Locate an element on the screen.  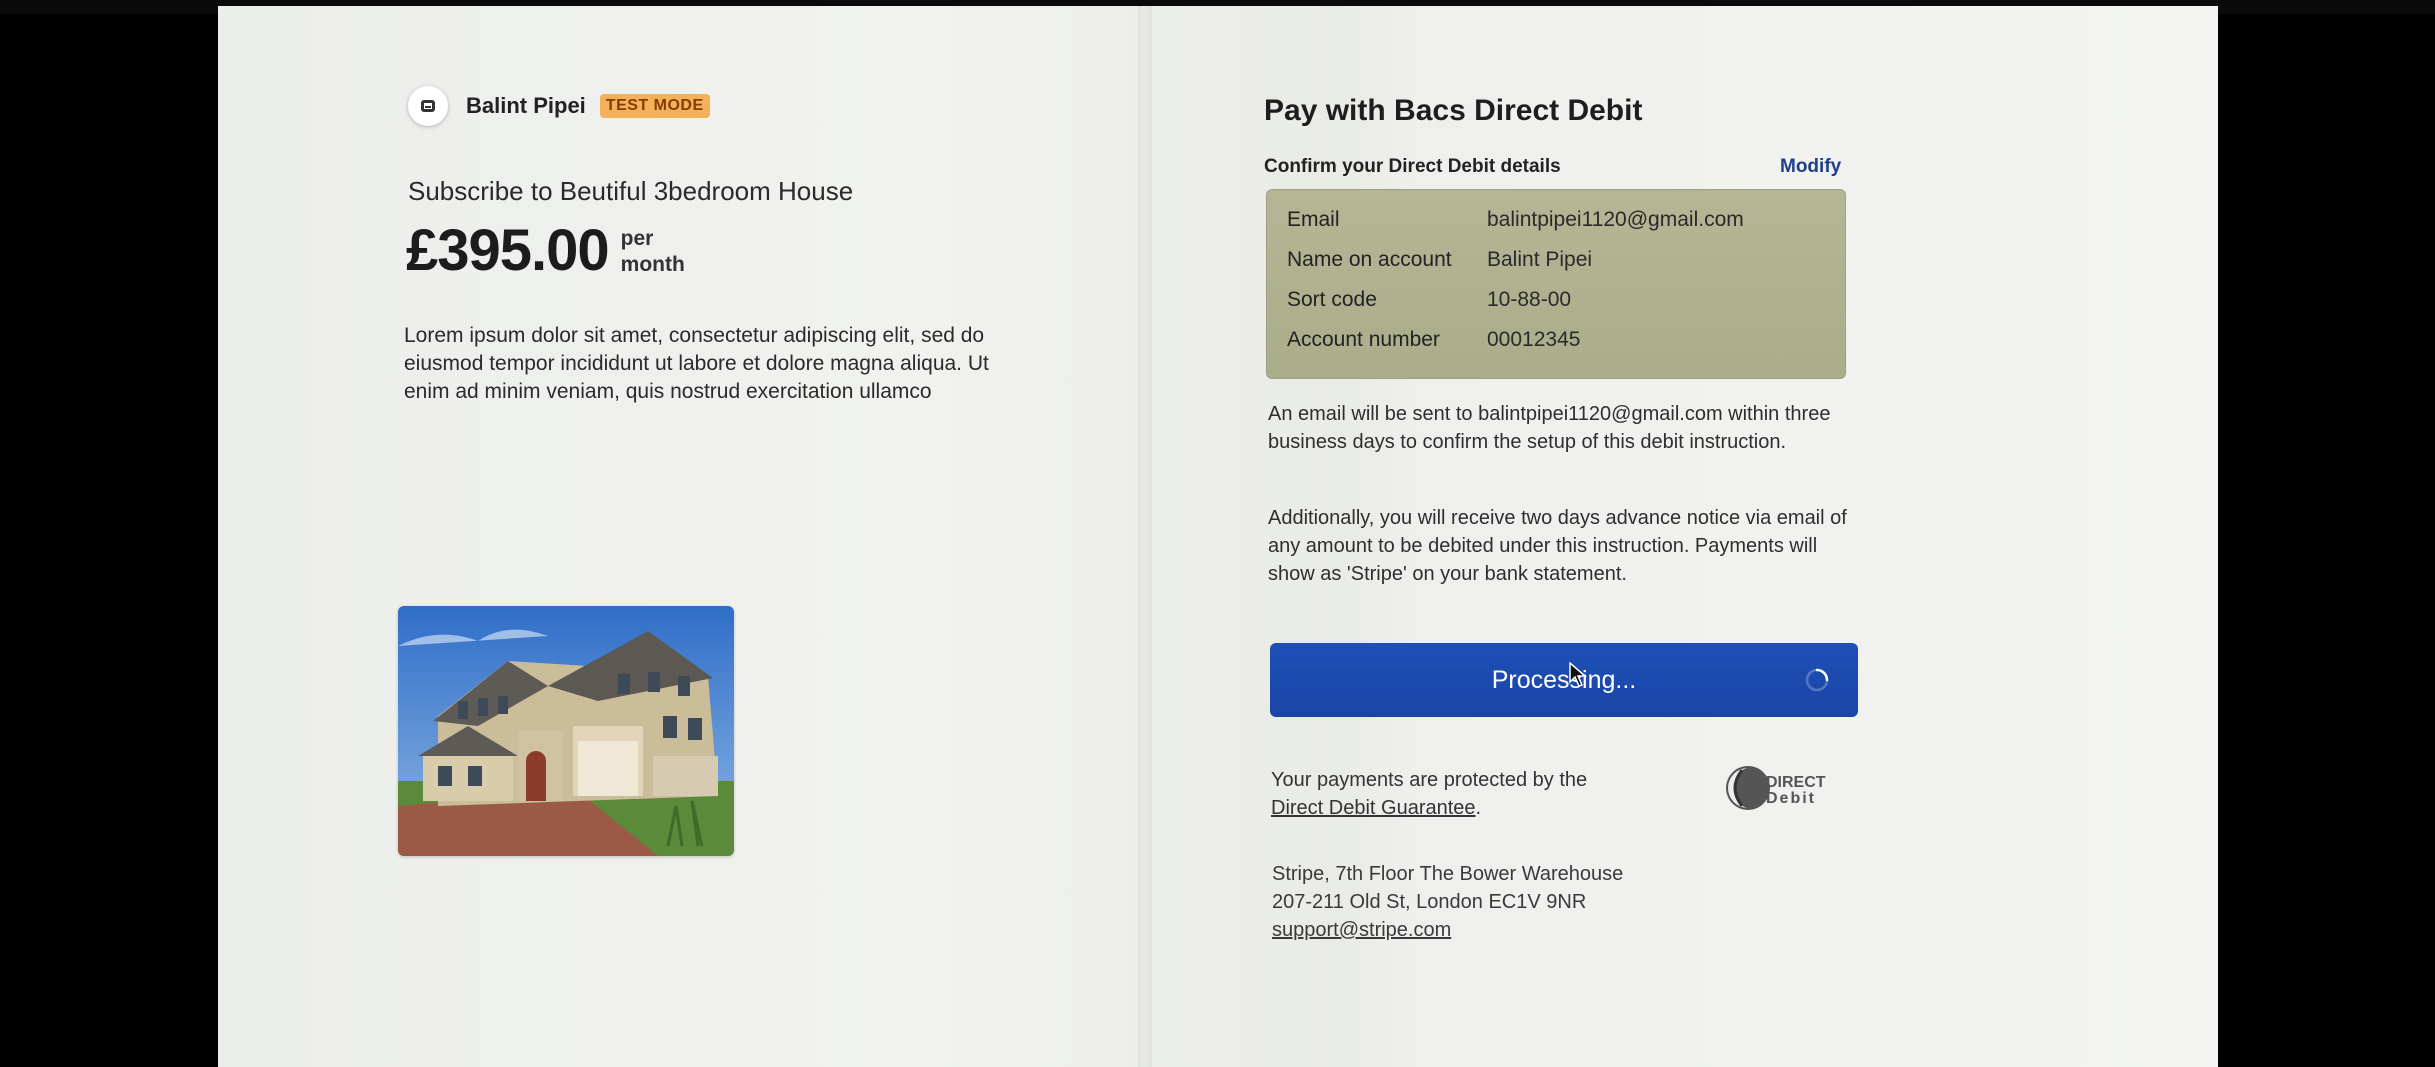
price-period-line2: month is located at coordinates (652, 264).